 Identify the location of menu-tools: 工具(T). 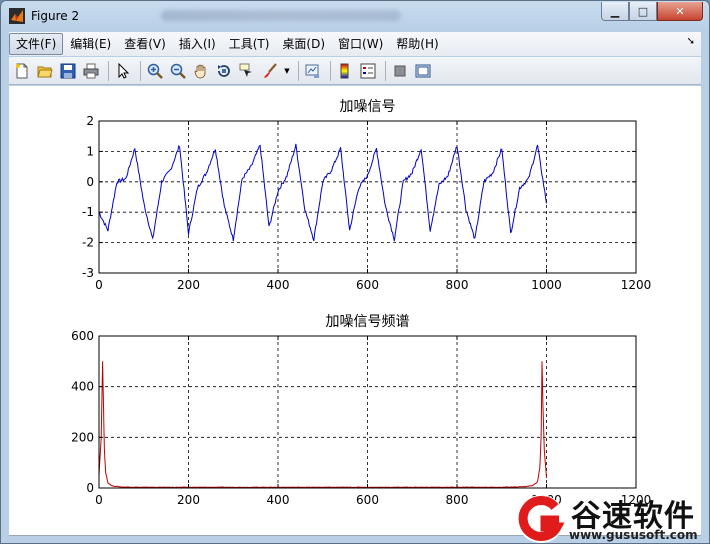
(249, 44).